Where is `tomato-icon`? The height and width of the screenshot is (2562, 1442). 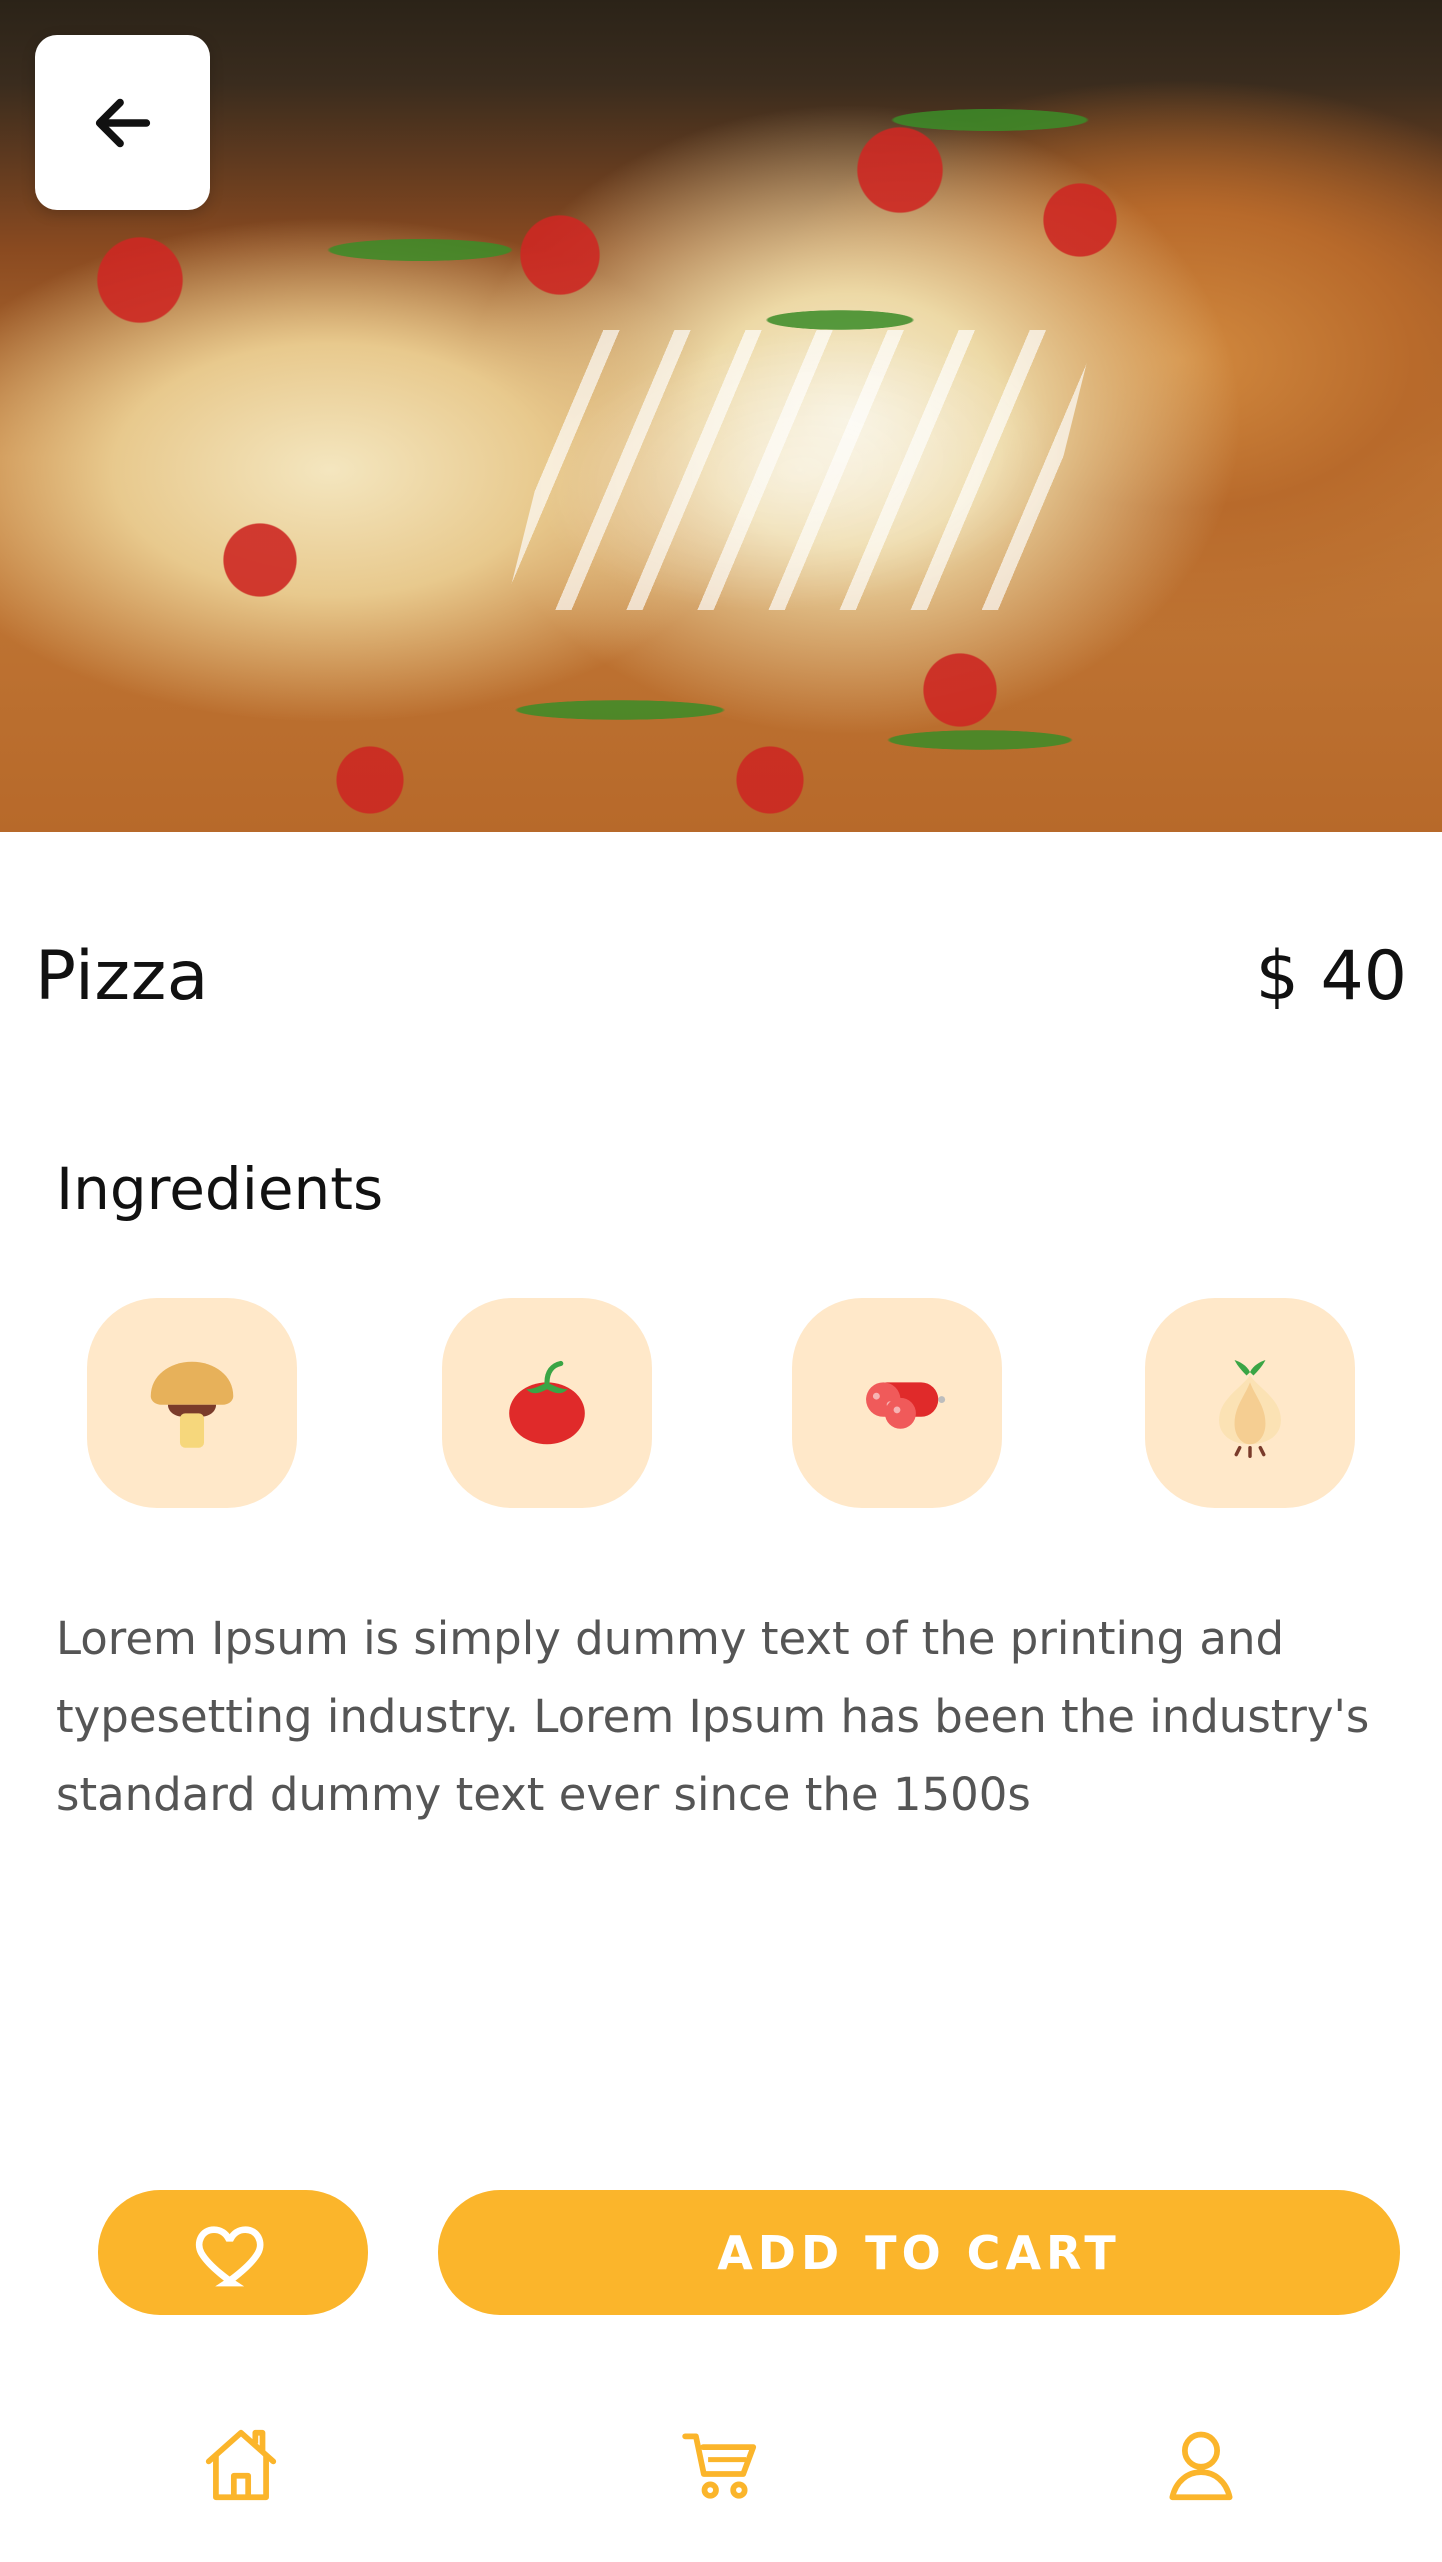 tomato-icon is located at coordinates (547, 1402).